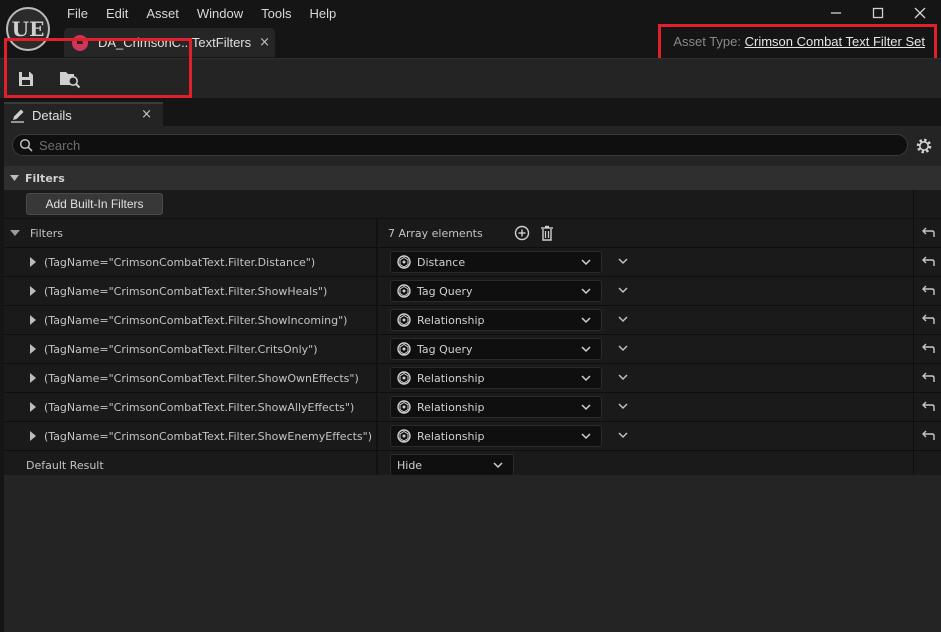  I want to click on add-built-in-filters-button: Add Built-In Filters, so click(94, 204).